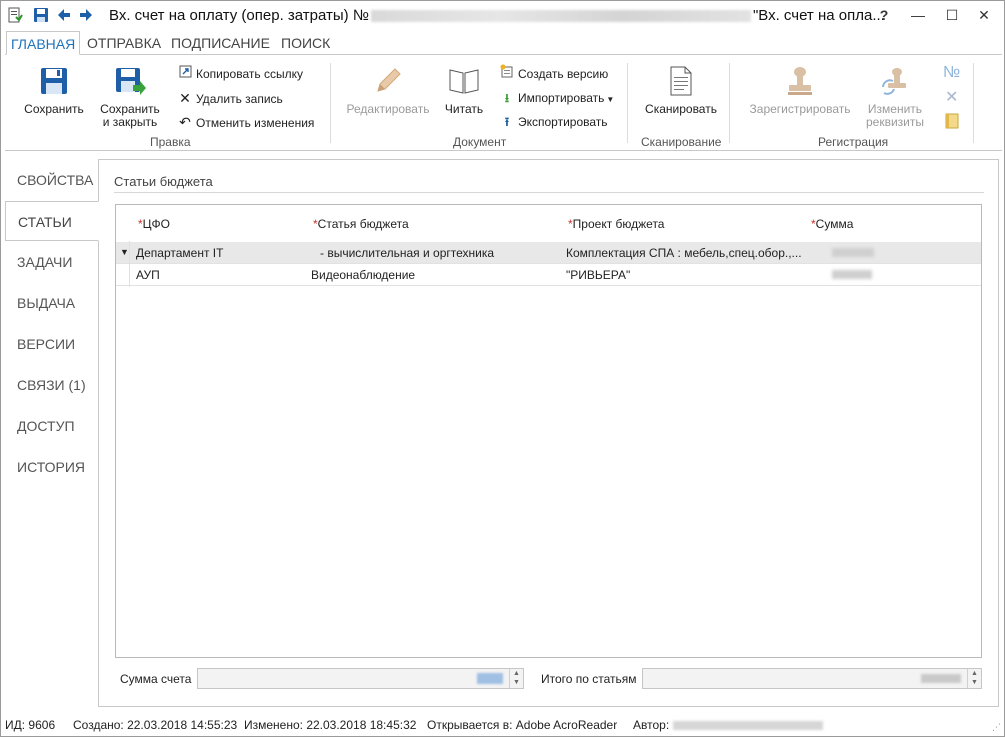 Image resolution: width=1005 pixels, height=737 pixels. I want to click on clear-number-icon: ✕, so click(951, 98).